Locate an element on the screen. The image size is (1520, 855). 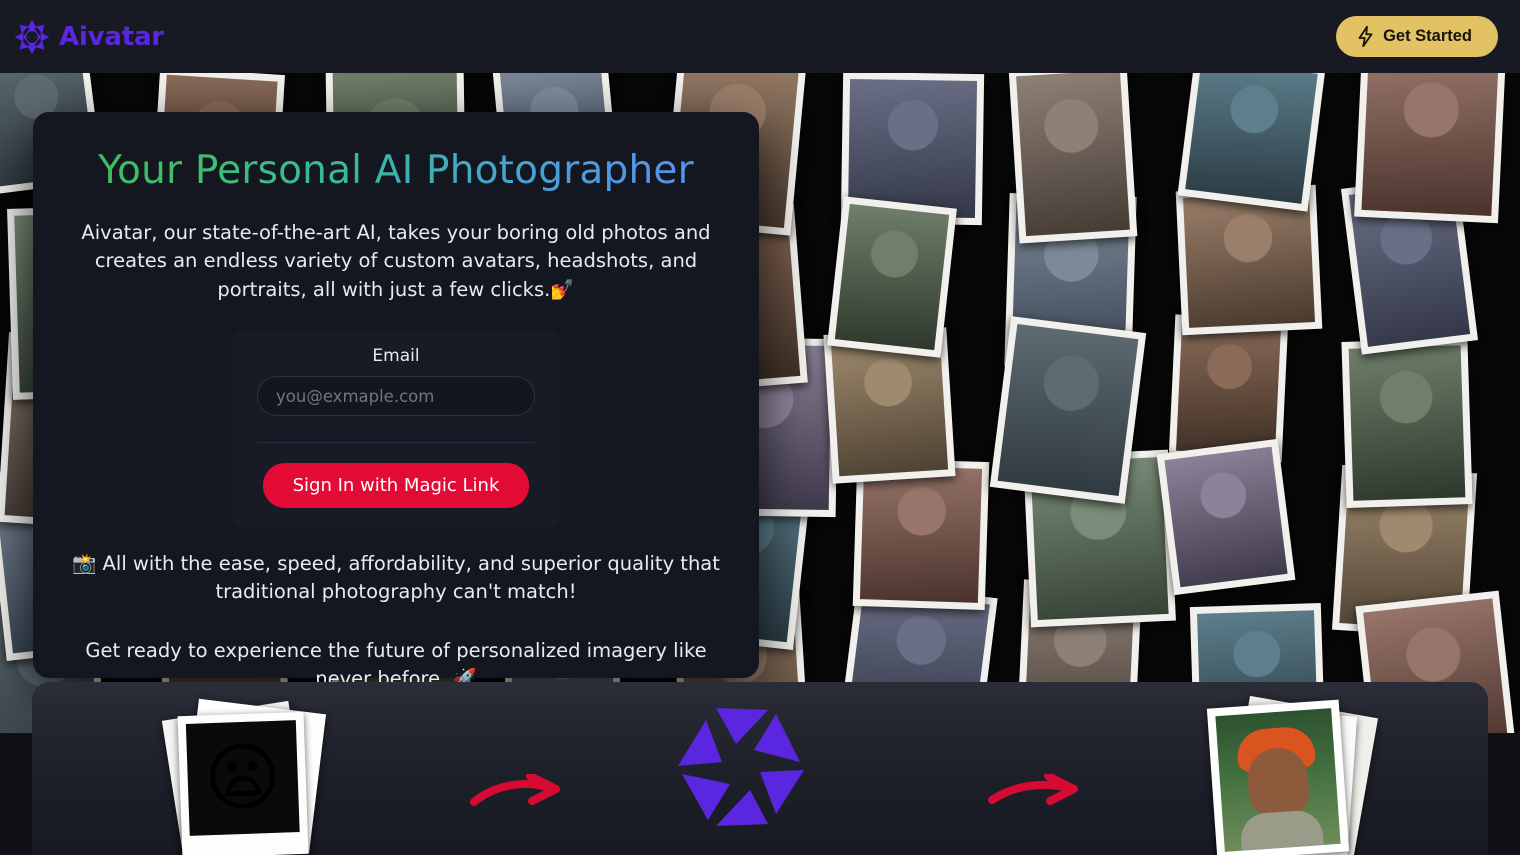
form-divider is located at coordinates (396, 443).